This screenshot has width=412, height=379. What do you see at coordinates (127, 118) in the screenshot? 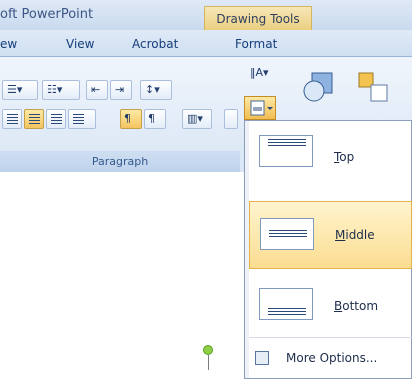
I see `ltr-paragraph-icon: ¶` at bounding box center [127, 118].